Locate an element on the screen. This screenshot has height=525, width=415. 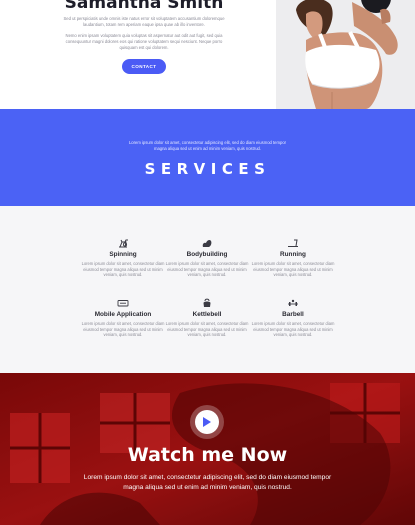
contact-button: CONTACT is located at coordinates (144, 66).